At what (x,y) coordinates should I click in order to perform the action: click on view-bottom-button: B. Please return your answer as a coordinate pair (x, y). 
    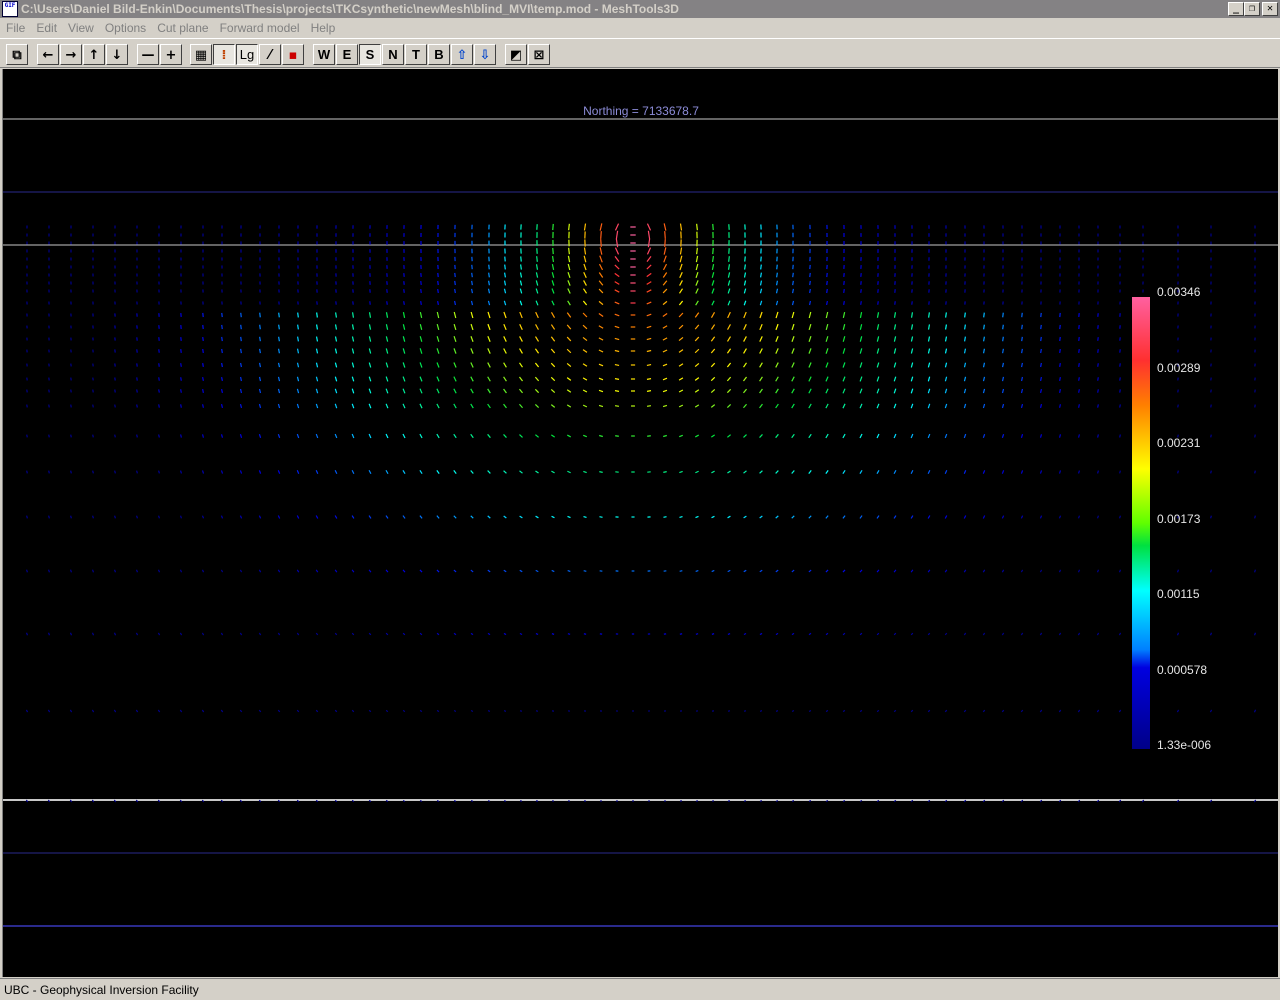
    Looking at the image, I should click on (439, 54).